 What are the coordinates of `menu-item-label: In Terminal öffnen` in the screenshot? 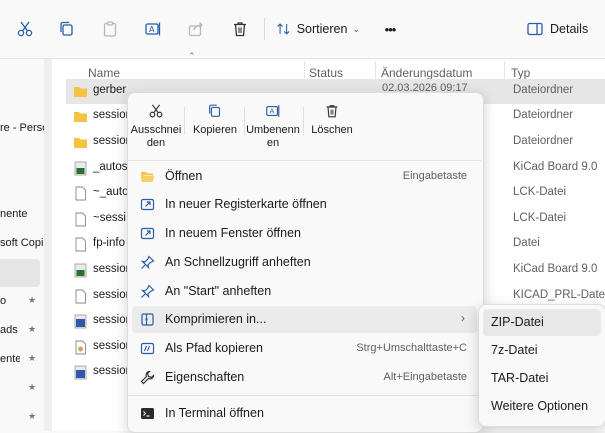 It's located at (214, 413).